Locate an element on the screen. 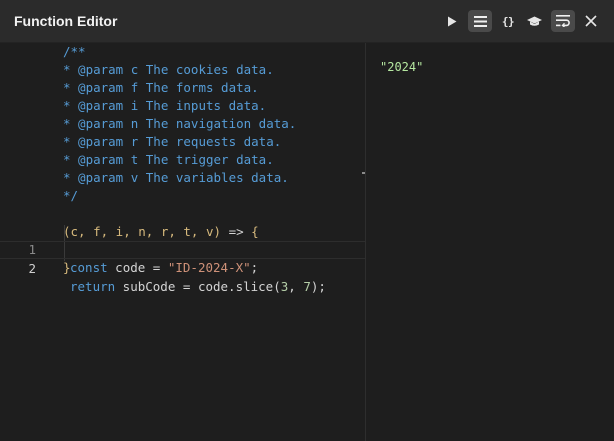 Image resolution: width=614 pixels, height=441 pixels. close-icon is located at coordinates (591, 21).